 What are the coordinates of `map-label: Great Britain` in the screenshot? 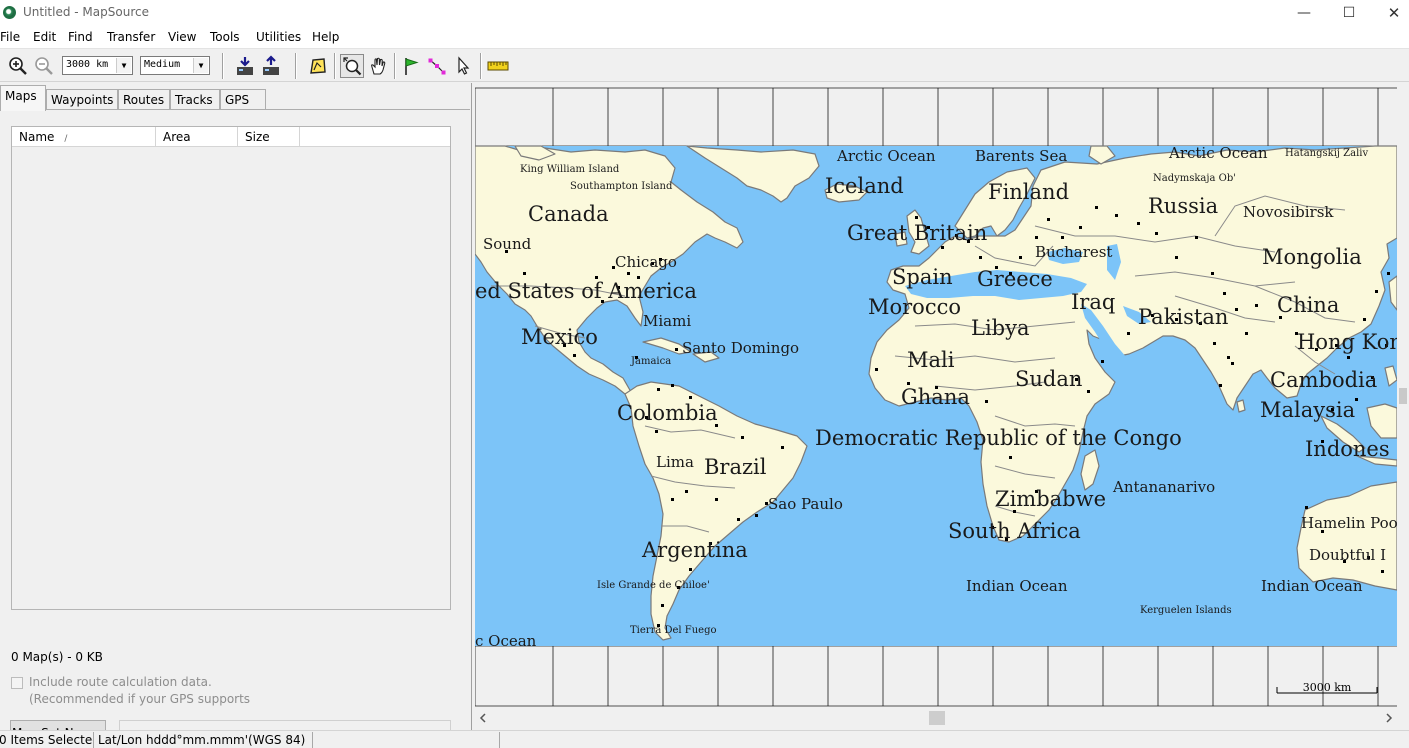 It's located at (917, 233).